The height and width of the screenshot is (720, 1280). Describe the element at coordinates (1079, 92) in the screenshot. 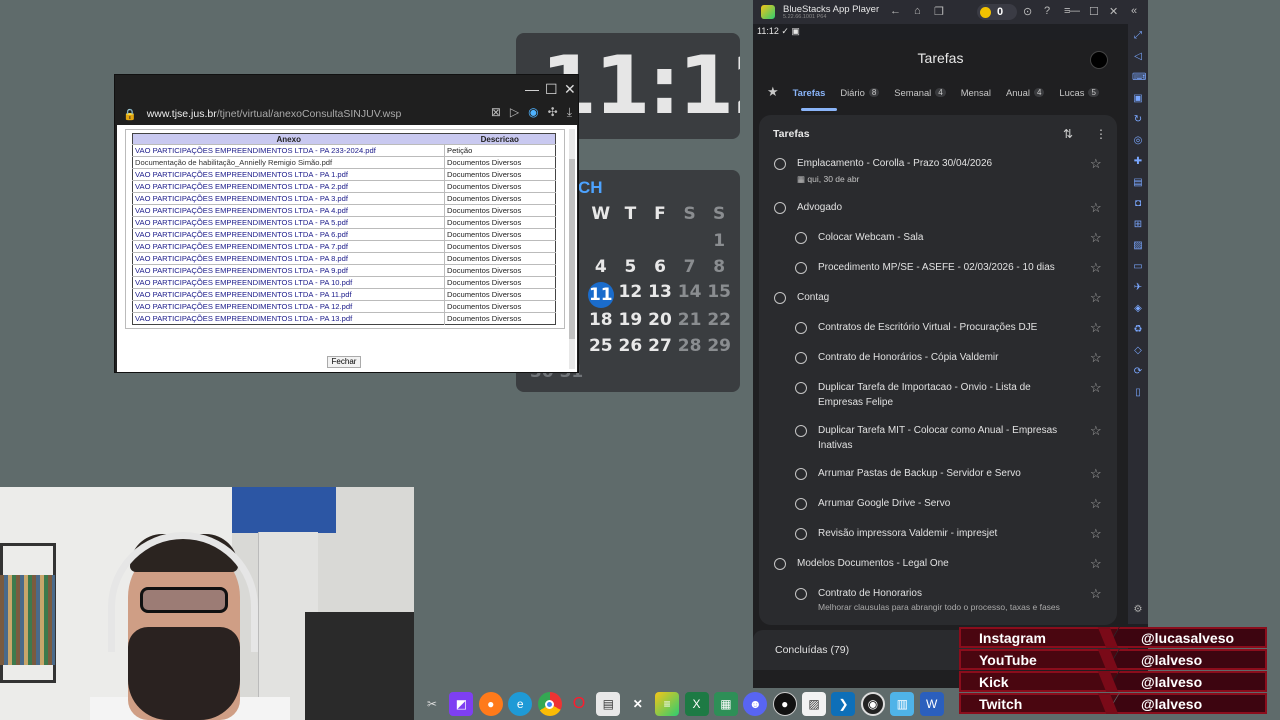

I see `tab-lucas: Lucas 5` at that location.